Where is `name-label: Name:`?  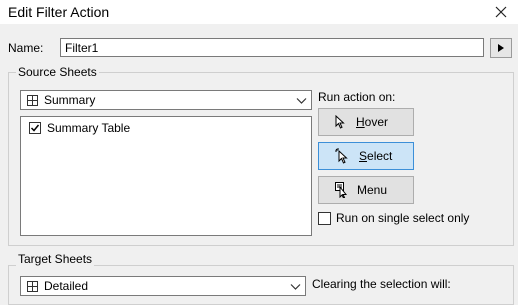
name-label: Name: is located at coordinates (25, 48).